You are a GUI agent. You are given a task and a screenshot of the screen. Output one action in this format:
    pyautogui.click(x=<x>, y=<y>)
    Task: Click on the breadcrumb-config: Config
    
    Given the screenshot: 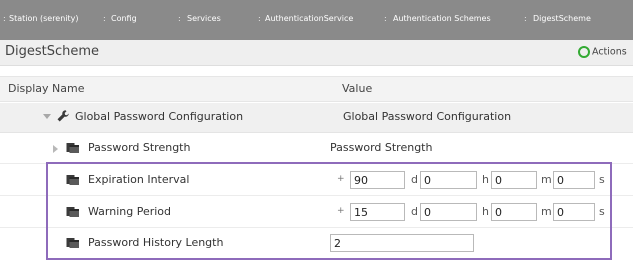 What is the action you would take?
    pyautogui.click(x=124, y=18)
    